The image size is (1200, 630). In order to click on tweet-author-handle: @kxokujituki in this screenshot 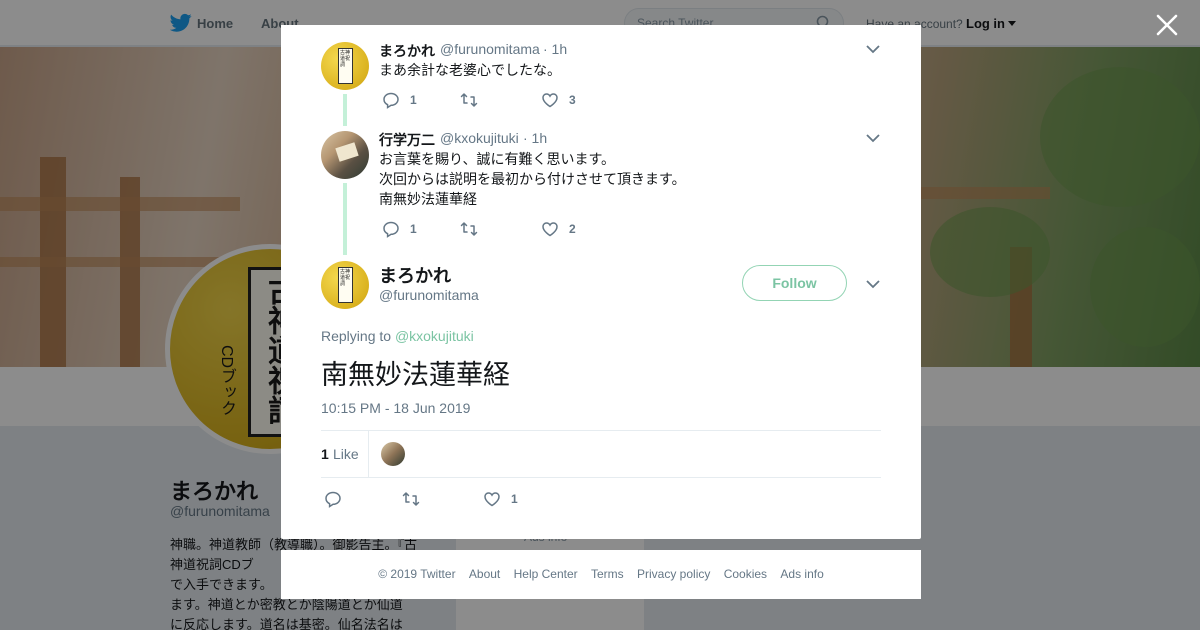, I will do `click(479, 138)`.